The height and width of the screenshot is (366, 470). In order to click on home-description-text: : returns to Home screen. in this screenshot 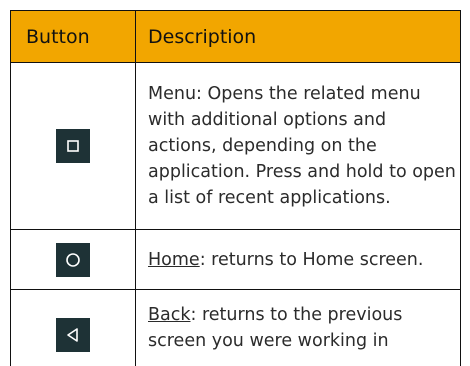, I will do `click(311, 259)`.